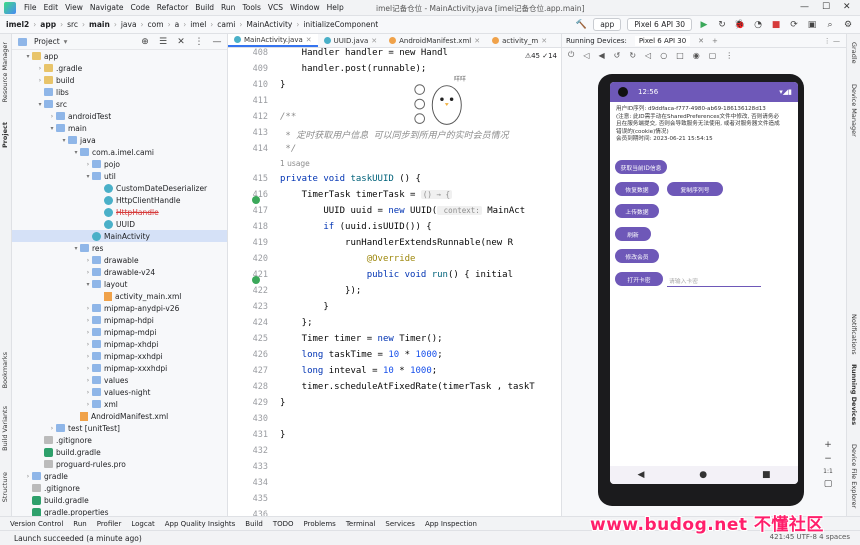 Image resolution: width=860 pixels, height=545 pixels. What do you see at coordinates (607, 24) in the screenshot?
I see `run-config-select: app` at bounding box center [607, 24].